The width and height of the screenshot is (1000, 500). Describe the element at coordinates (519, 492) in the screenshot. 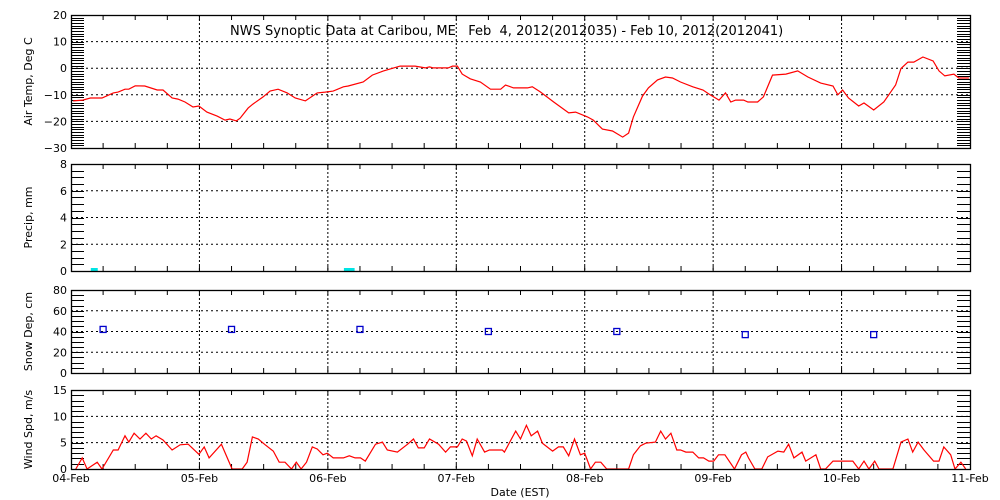

I see `x-axis-label: Date (EST)` at that location.